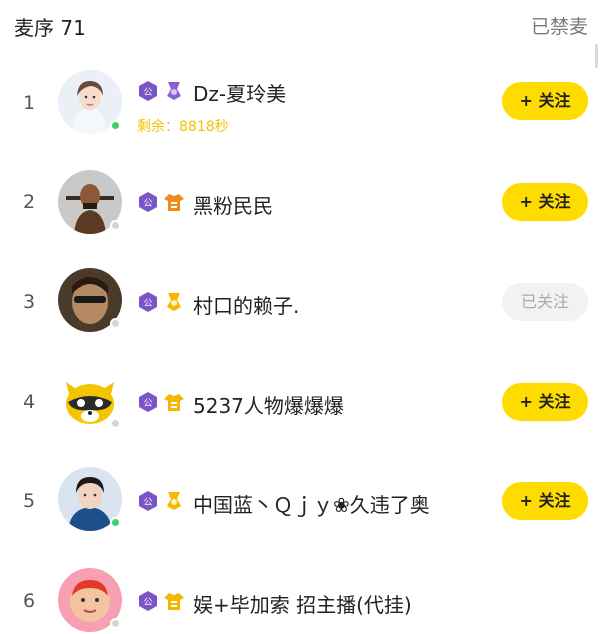 Image resolution: width=600 pixels, height=634 pixels. I want to click on mic-queue-title: 麦序 71, so click(50, 28).